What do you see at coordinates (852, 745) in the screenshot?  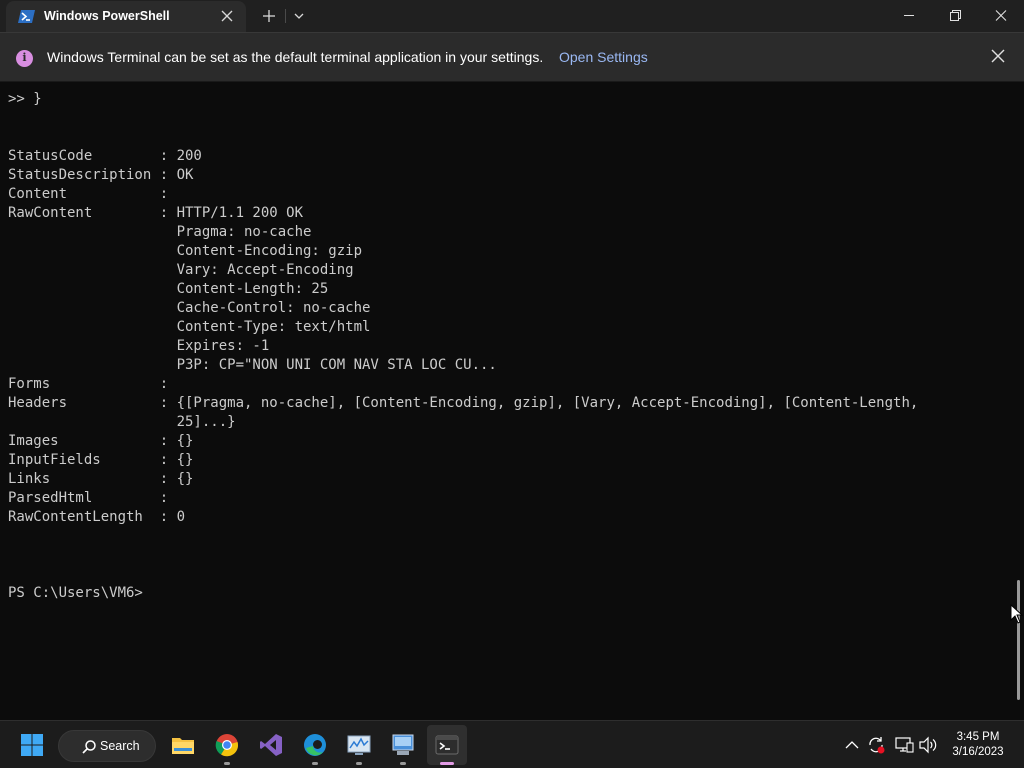 I see `chevron-up-icon` at bounding box center [852, 745].